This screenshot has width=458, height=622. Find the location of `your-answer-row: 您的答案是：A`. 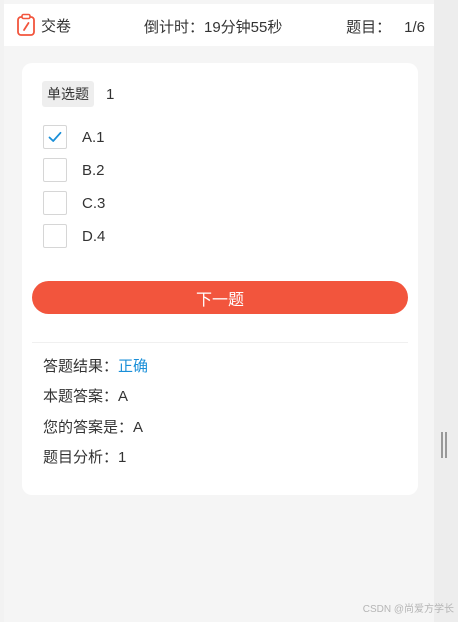

your-answer-row: 您的答案是：A is located at coordinates (93, 426).